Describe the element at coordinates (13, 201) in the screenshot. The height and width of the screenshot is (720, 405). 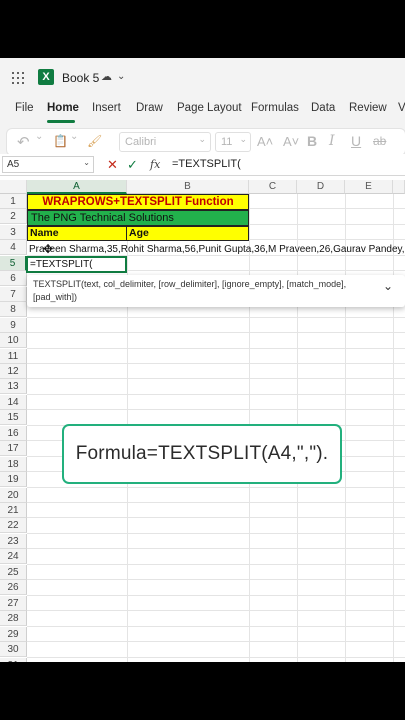
I see `row-header-1: 1` at that location.